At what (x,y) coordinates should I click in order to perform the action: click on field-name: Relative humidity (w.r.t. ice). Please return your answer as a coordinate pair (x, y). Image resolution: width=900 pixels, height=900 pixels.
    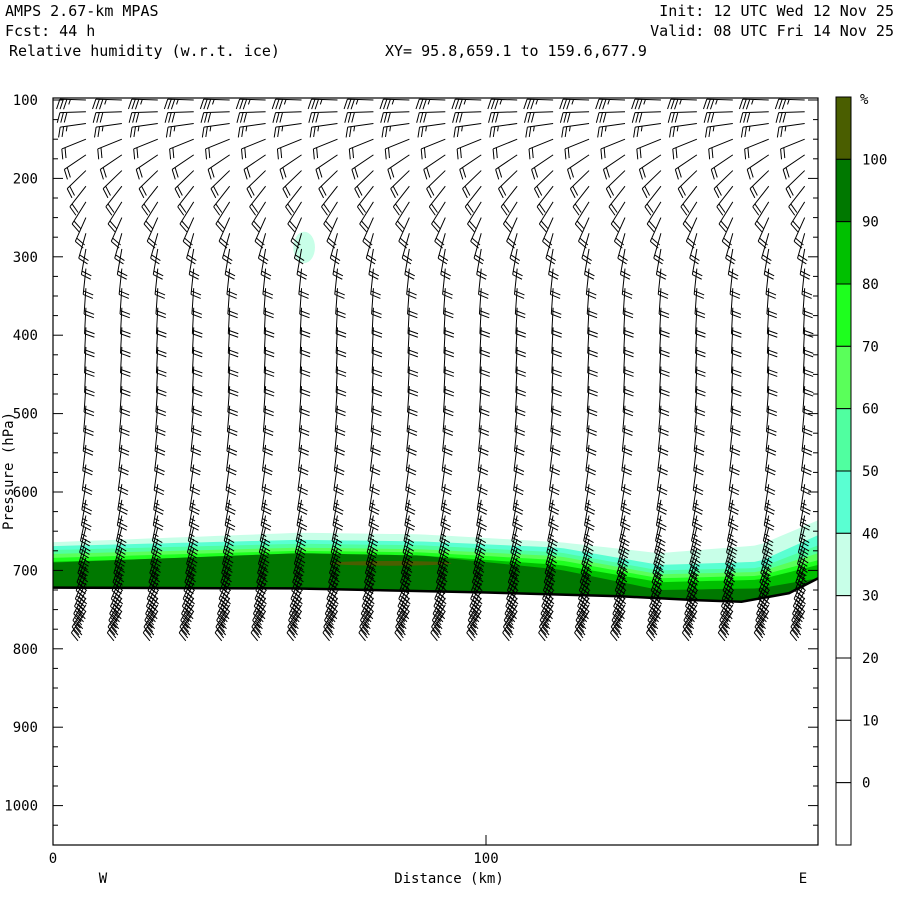
    Looking at the image, I should click on (144, 51).